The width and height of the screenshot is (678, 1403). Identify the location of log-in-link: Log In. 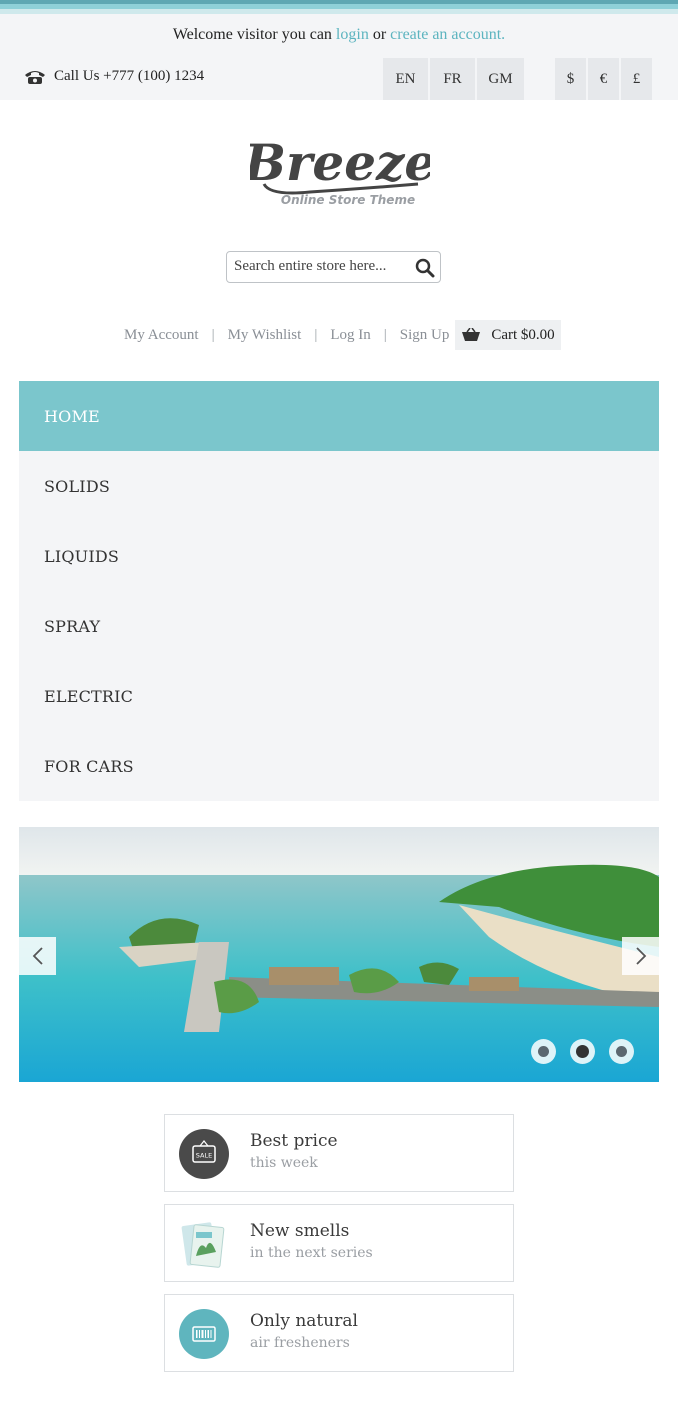
(350, 335).